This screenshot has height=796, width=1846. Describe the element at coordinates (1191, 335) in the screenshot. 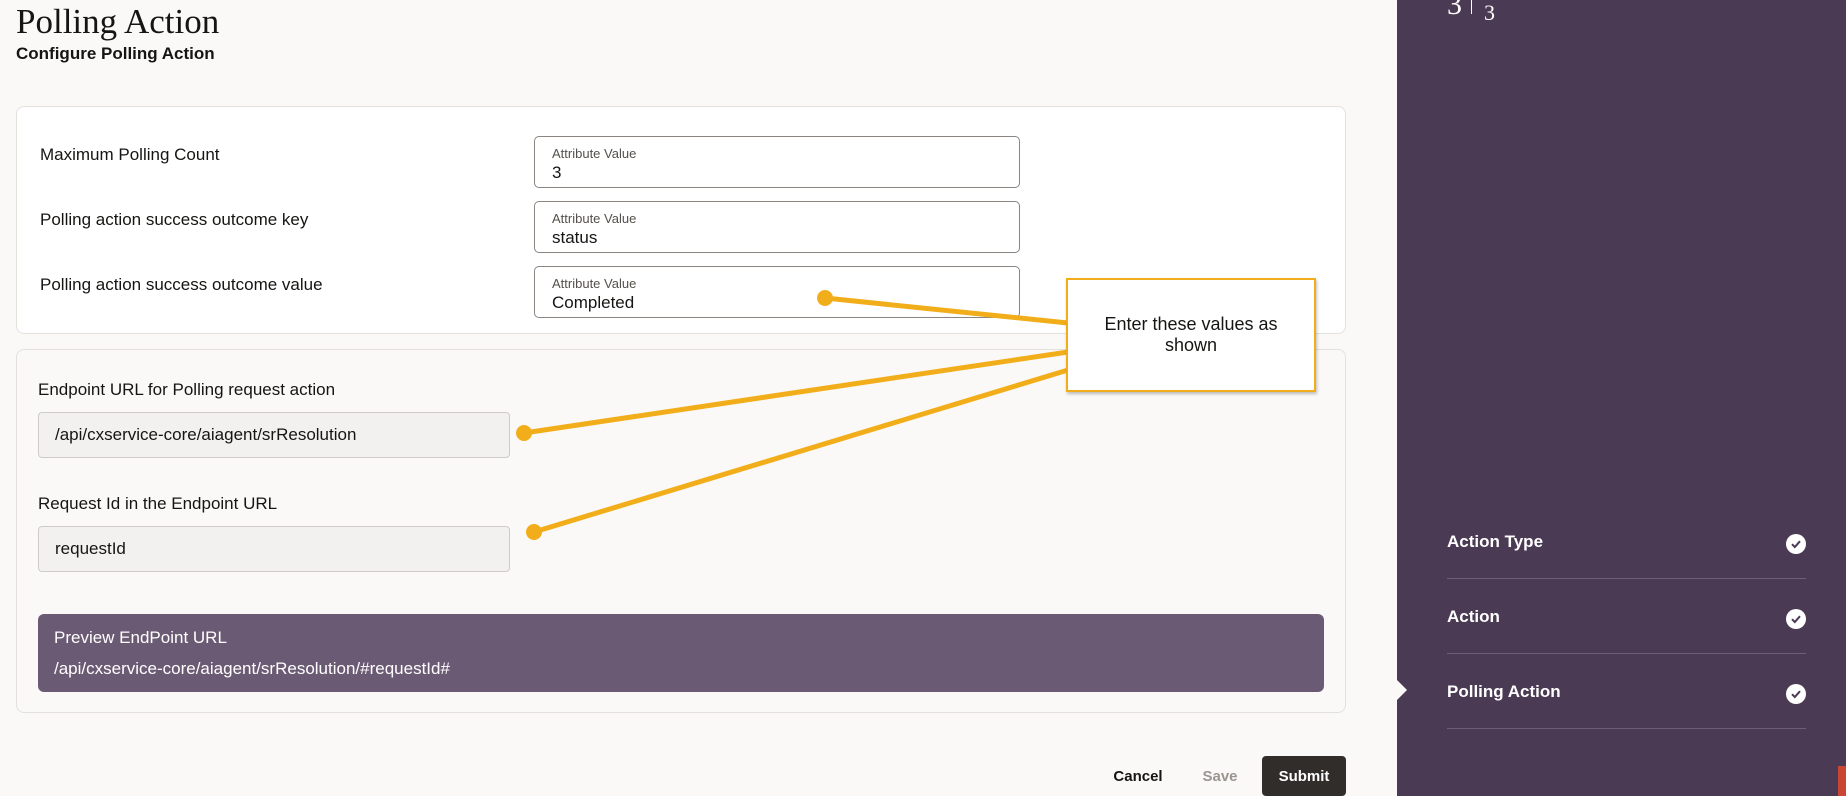

I see `annotation-callout: Enter these values as shown` at that location.